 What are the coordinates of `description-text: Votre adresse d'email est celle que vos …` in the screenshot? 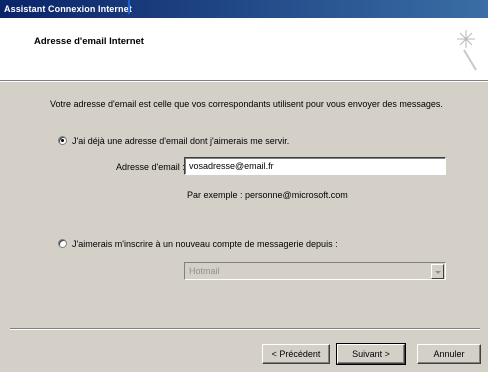 It's located at (246, 104).